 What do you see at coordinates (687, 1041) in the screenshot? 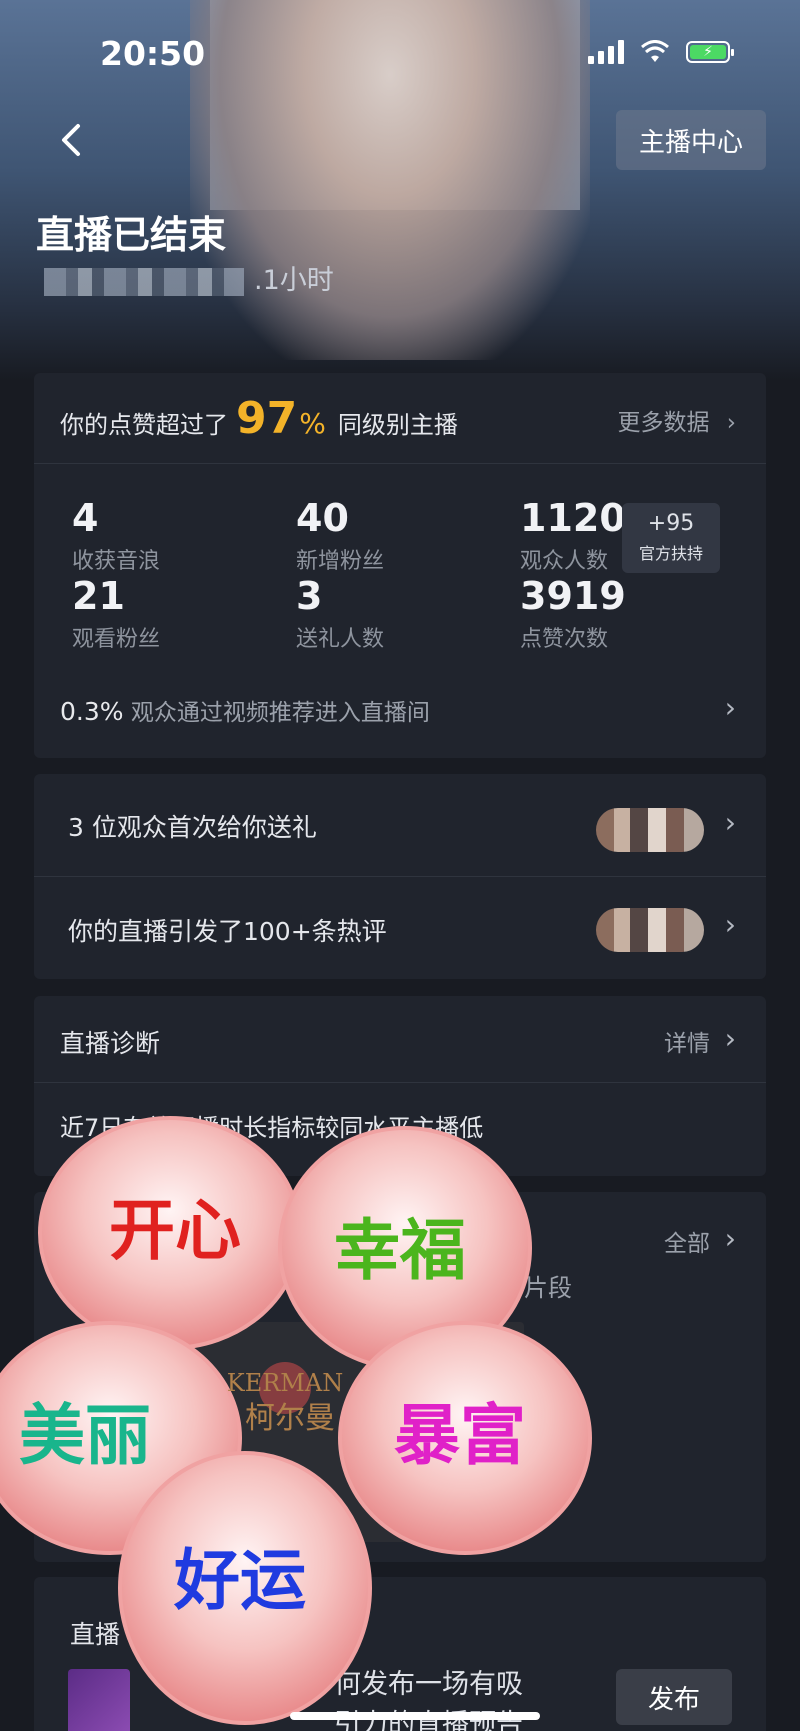
I see `diagnosis-detail-link: 详情` at bounding box center [687, 1041].